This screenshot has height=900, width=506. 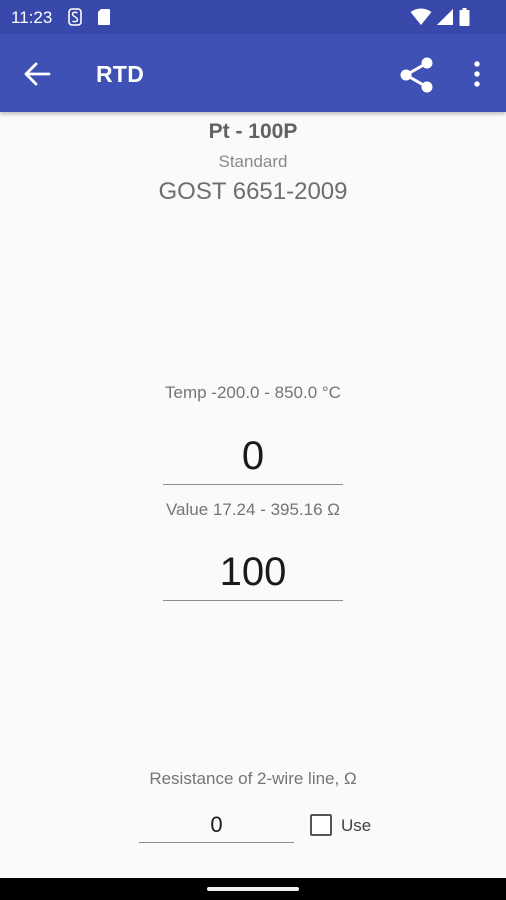 I want to click on signal-s-icon, so click(x=75, y=17).